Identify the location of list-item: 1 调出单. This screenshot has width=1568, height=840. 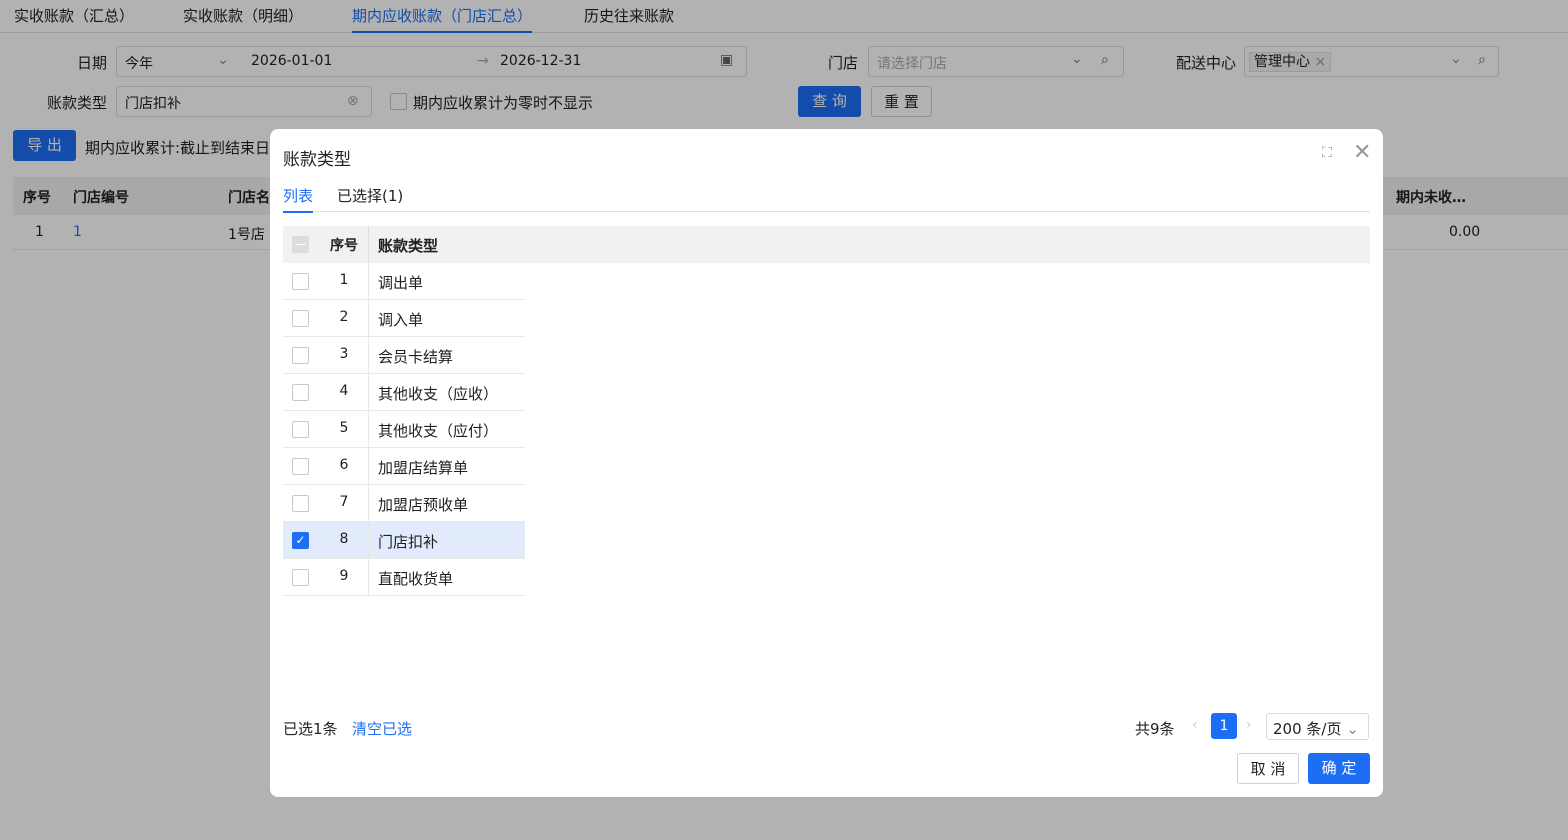
(404, 281).